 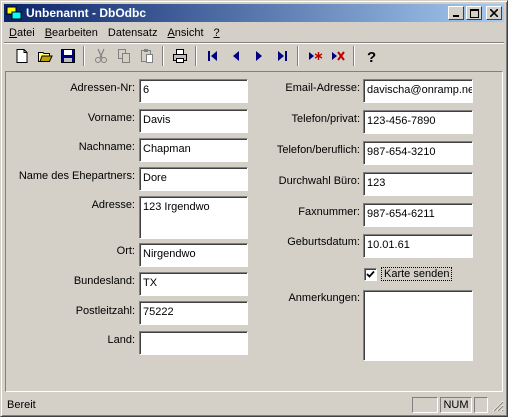 I want to click on prev-record-icon, so click(x=235, y=56).